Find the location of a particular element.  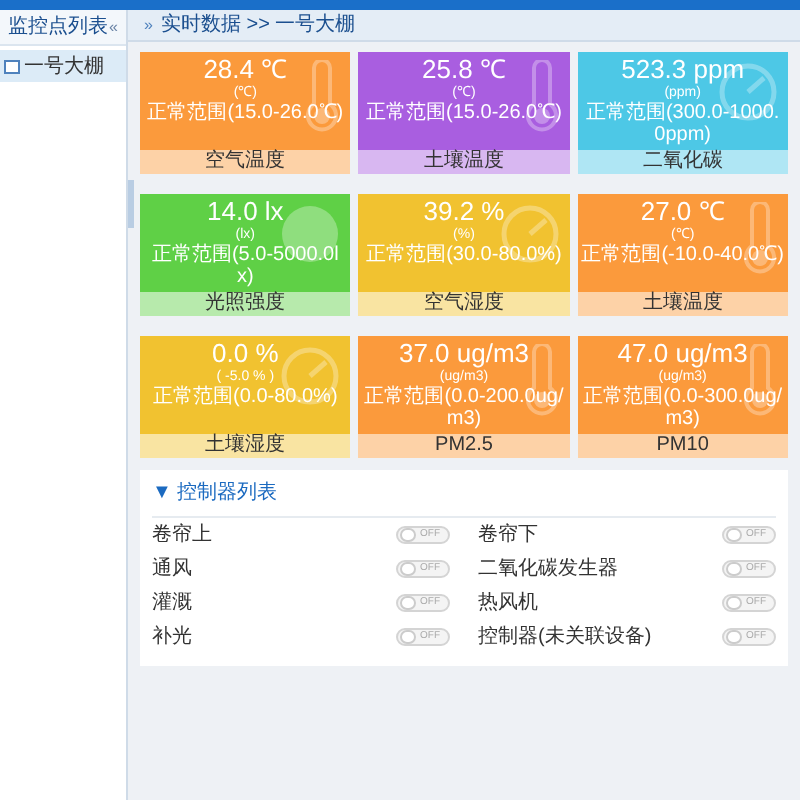

sensor-value: 0.0 % is located at coordinates (245, 353).